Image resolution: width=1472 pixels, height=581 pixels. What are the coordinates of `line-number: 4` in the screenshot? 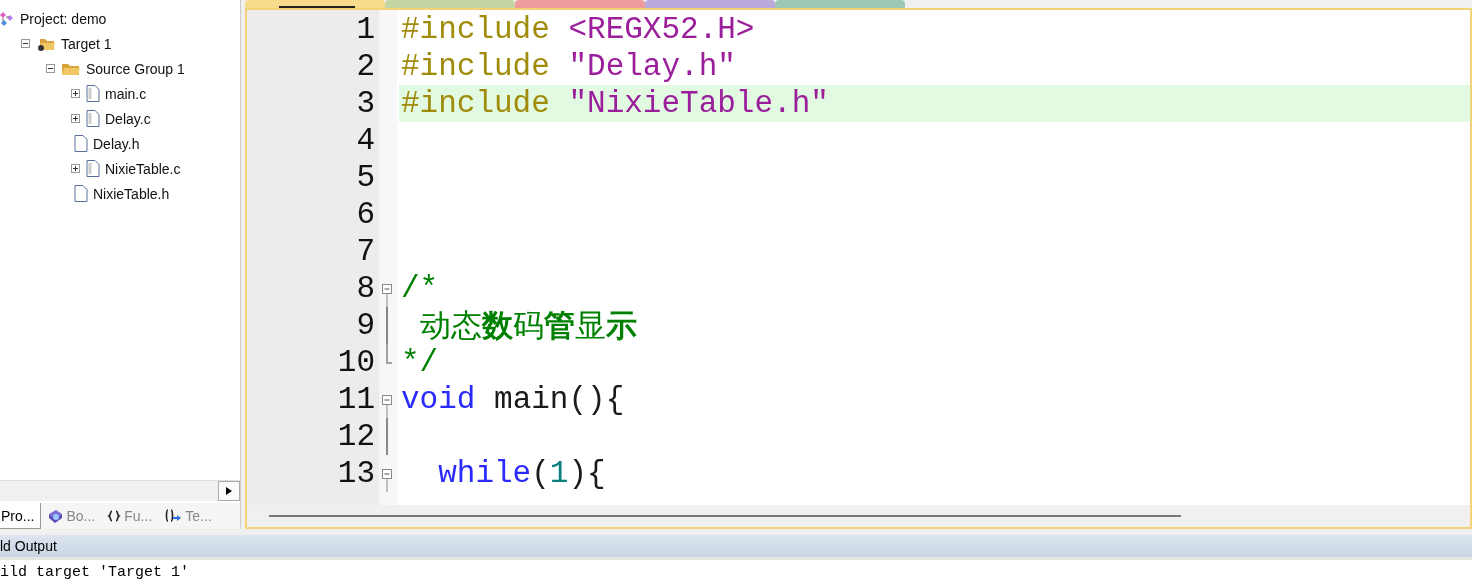 It's located at (365, 140).